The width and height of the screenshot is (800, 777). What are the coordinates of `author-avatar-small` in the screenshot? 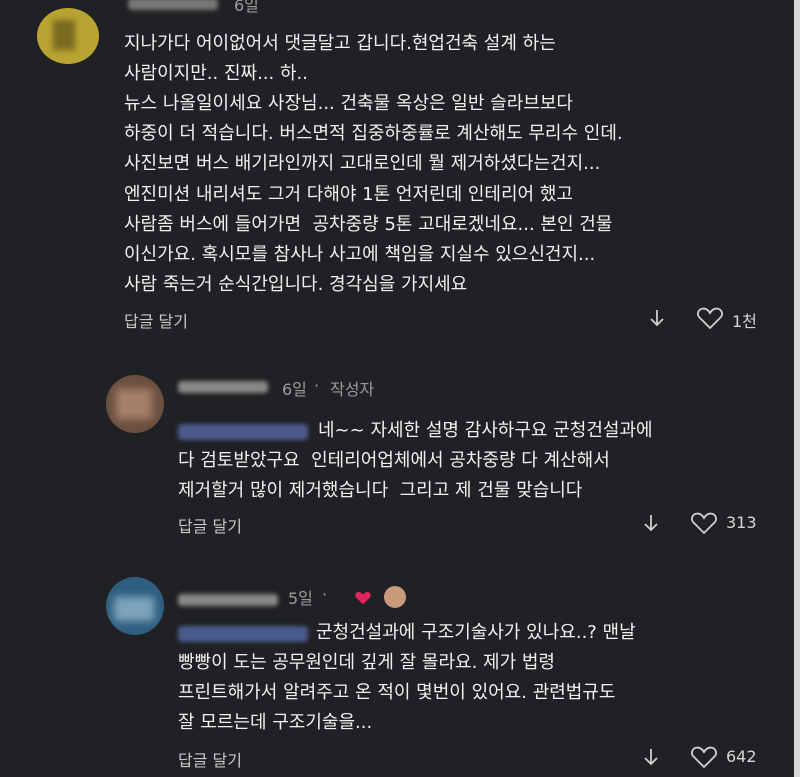 It's located at (395, 597).